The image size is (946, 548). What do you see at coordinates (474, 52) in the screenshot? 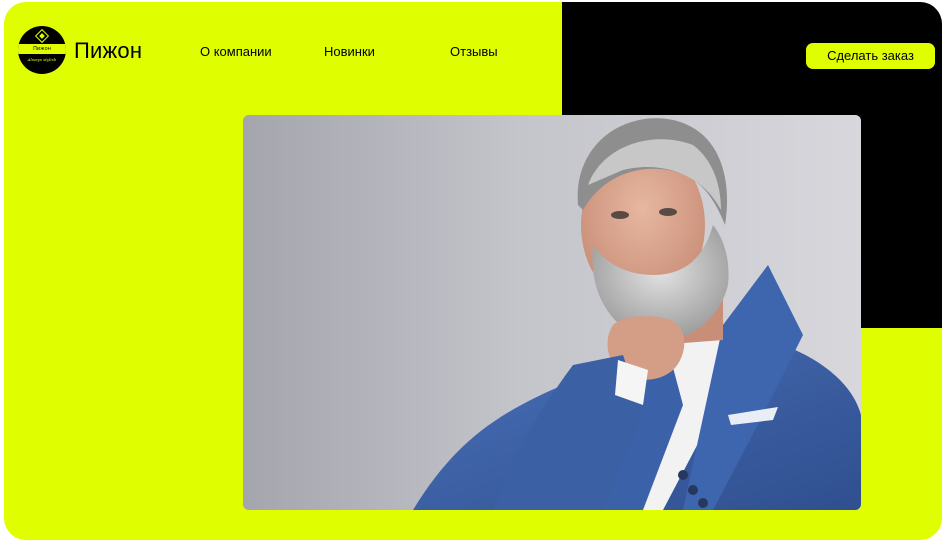
I see `nav-item-reviews: Отзывы` at bounding box center [474, 52].